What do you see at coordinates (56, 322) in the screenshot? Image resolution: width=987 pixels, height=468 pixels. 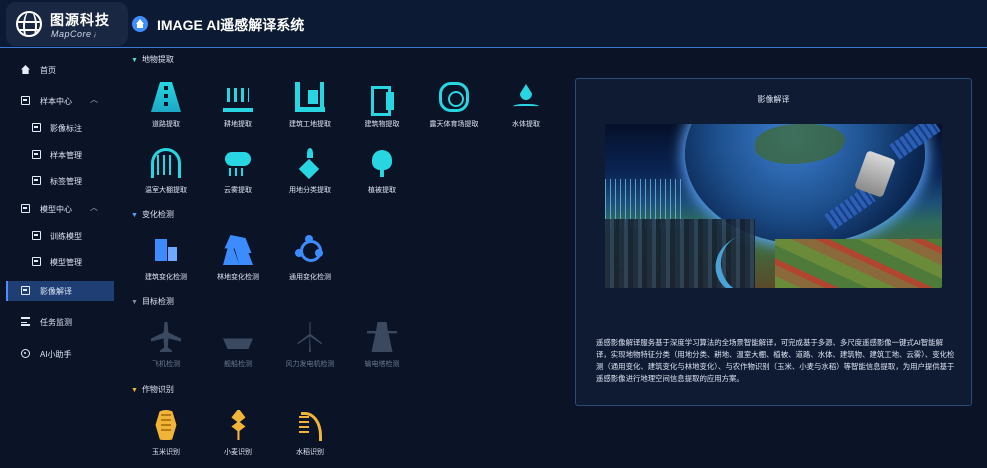 I see `sidebar-item-label: 任务监测` at bounding box center [56, 322].